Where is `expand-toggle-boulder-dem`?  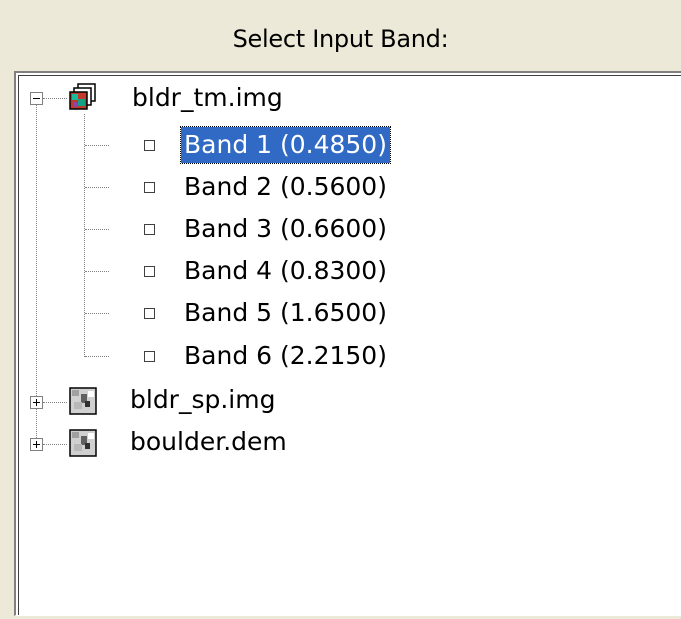
expand-toggle-boulder-dem is located at coordinates (36, 444).